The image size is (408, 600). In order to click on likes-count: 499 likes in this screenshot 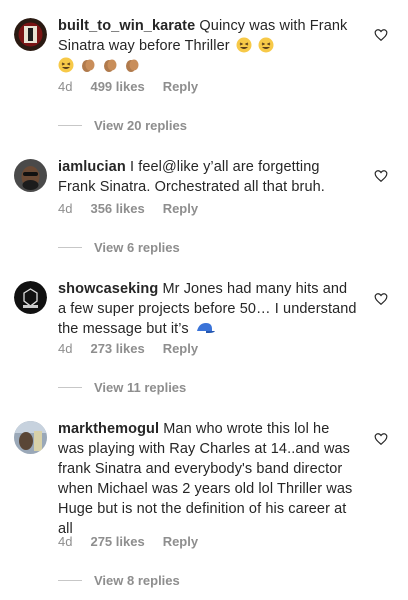, I will do `click(117, 86)`.